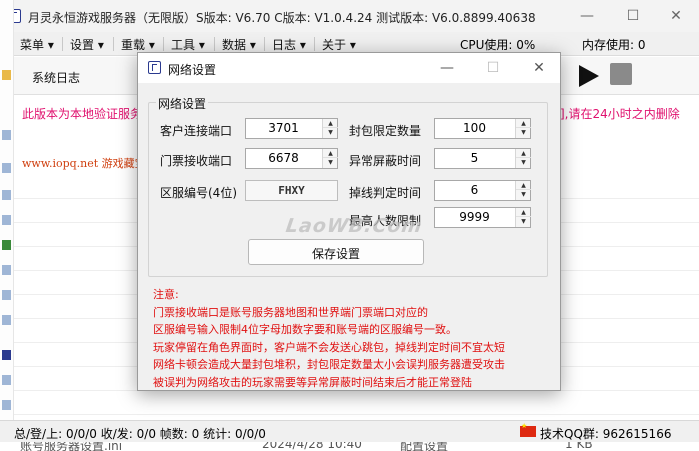 The height and width of the screenshot is (451, 699). I want to click on file-name: 账号服务器设置.ini, so click(71, 446).